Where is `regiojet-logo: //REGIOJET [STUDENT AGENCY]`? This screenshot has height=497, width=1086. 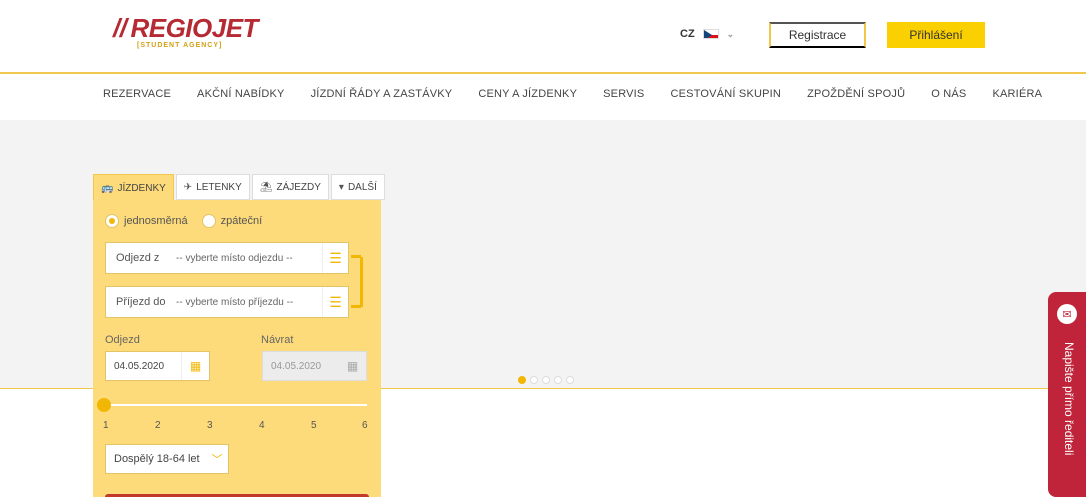
regiojet-logo: //REGIOJET [STUDENT AGENCY] is located at coordinates (193, 36).